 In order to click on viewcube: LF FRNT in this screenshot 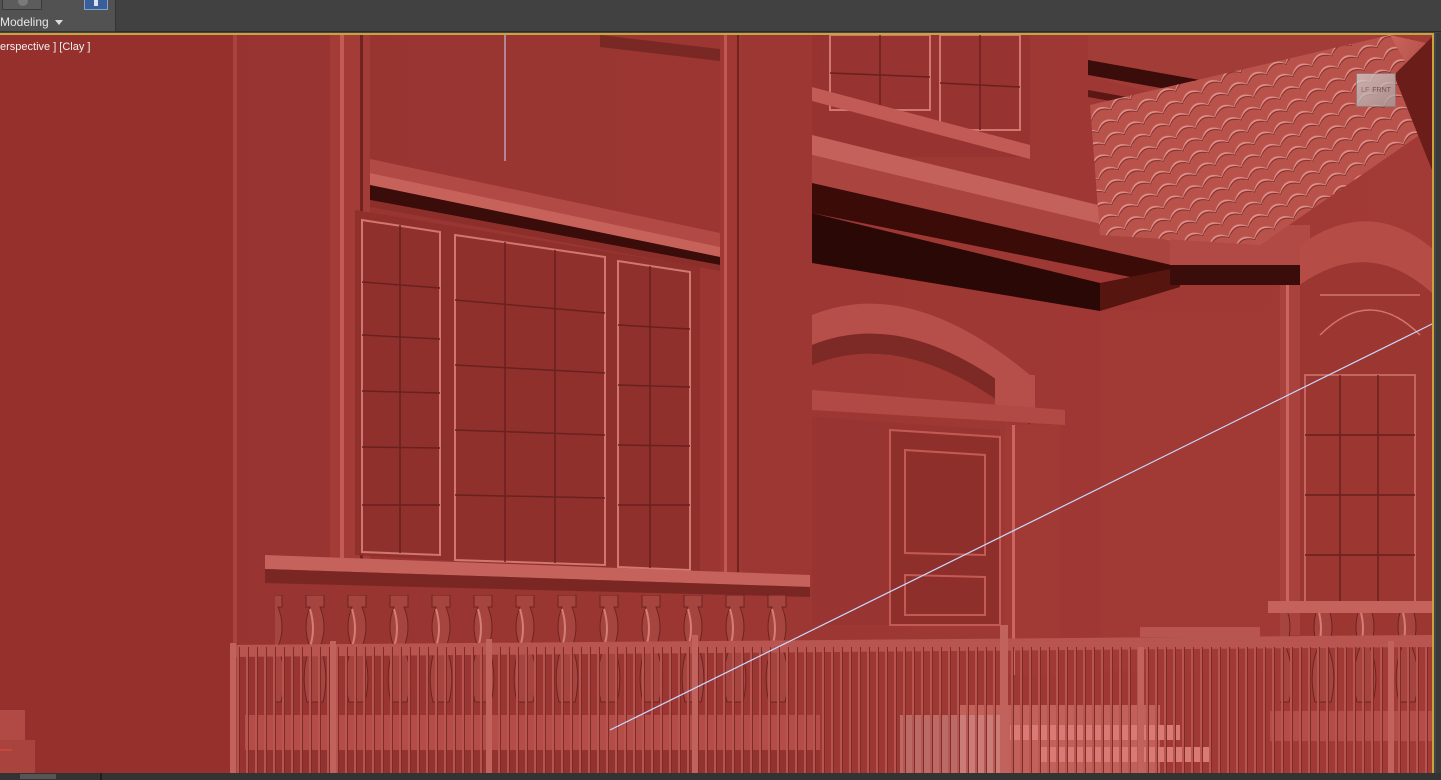, I will do `click(1376, 90)`.